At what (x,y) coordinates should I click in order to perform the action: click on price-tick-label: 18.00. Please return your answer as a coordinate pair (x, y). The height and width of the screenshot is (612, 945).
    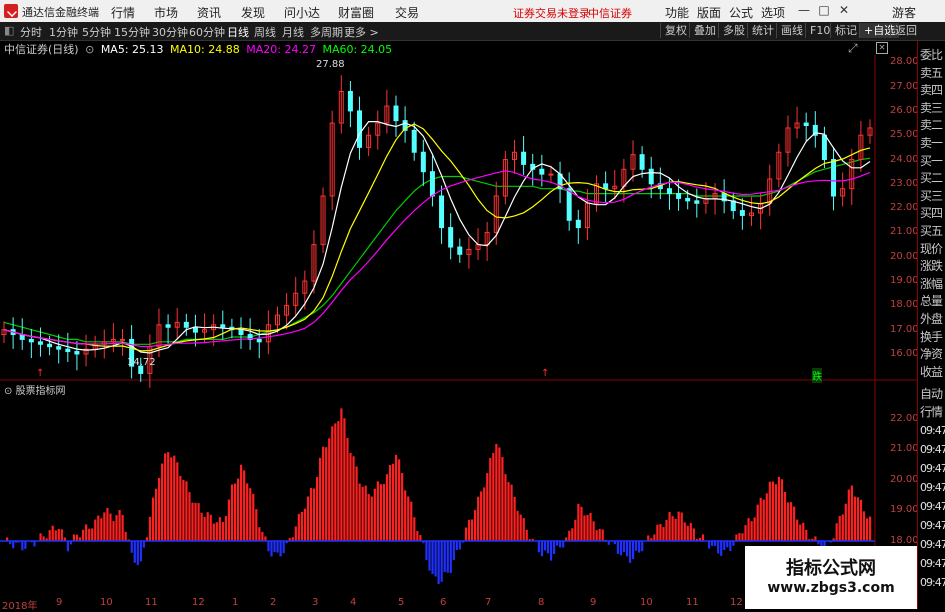
    Looking at the image, I should click on (904, 305).